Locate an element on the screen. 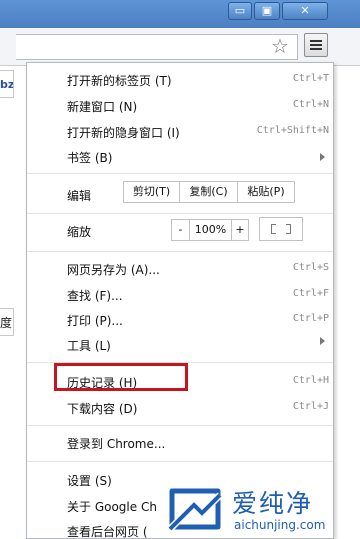  menu-item-new-window: 新建窗口 (N) is located at coordinates (102, 106).